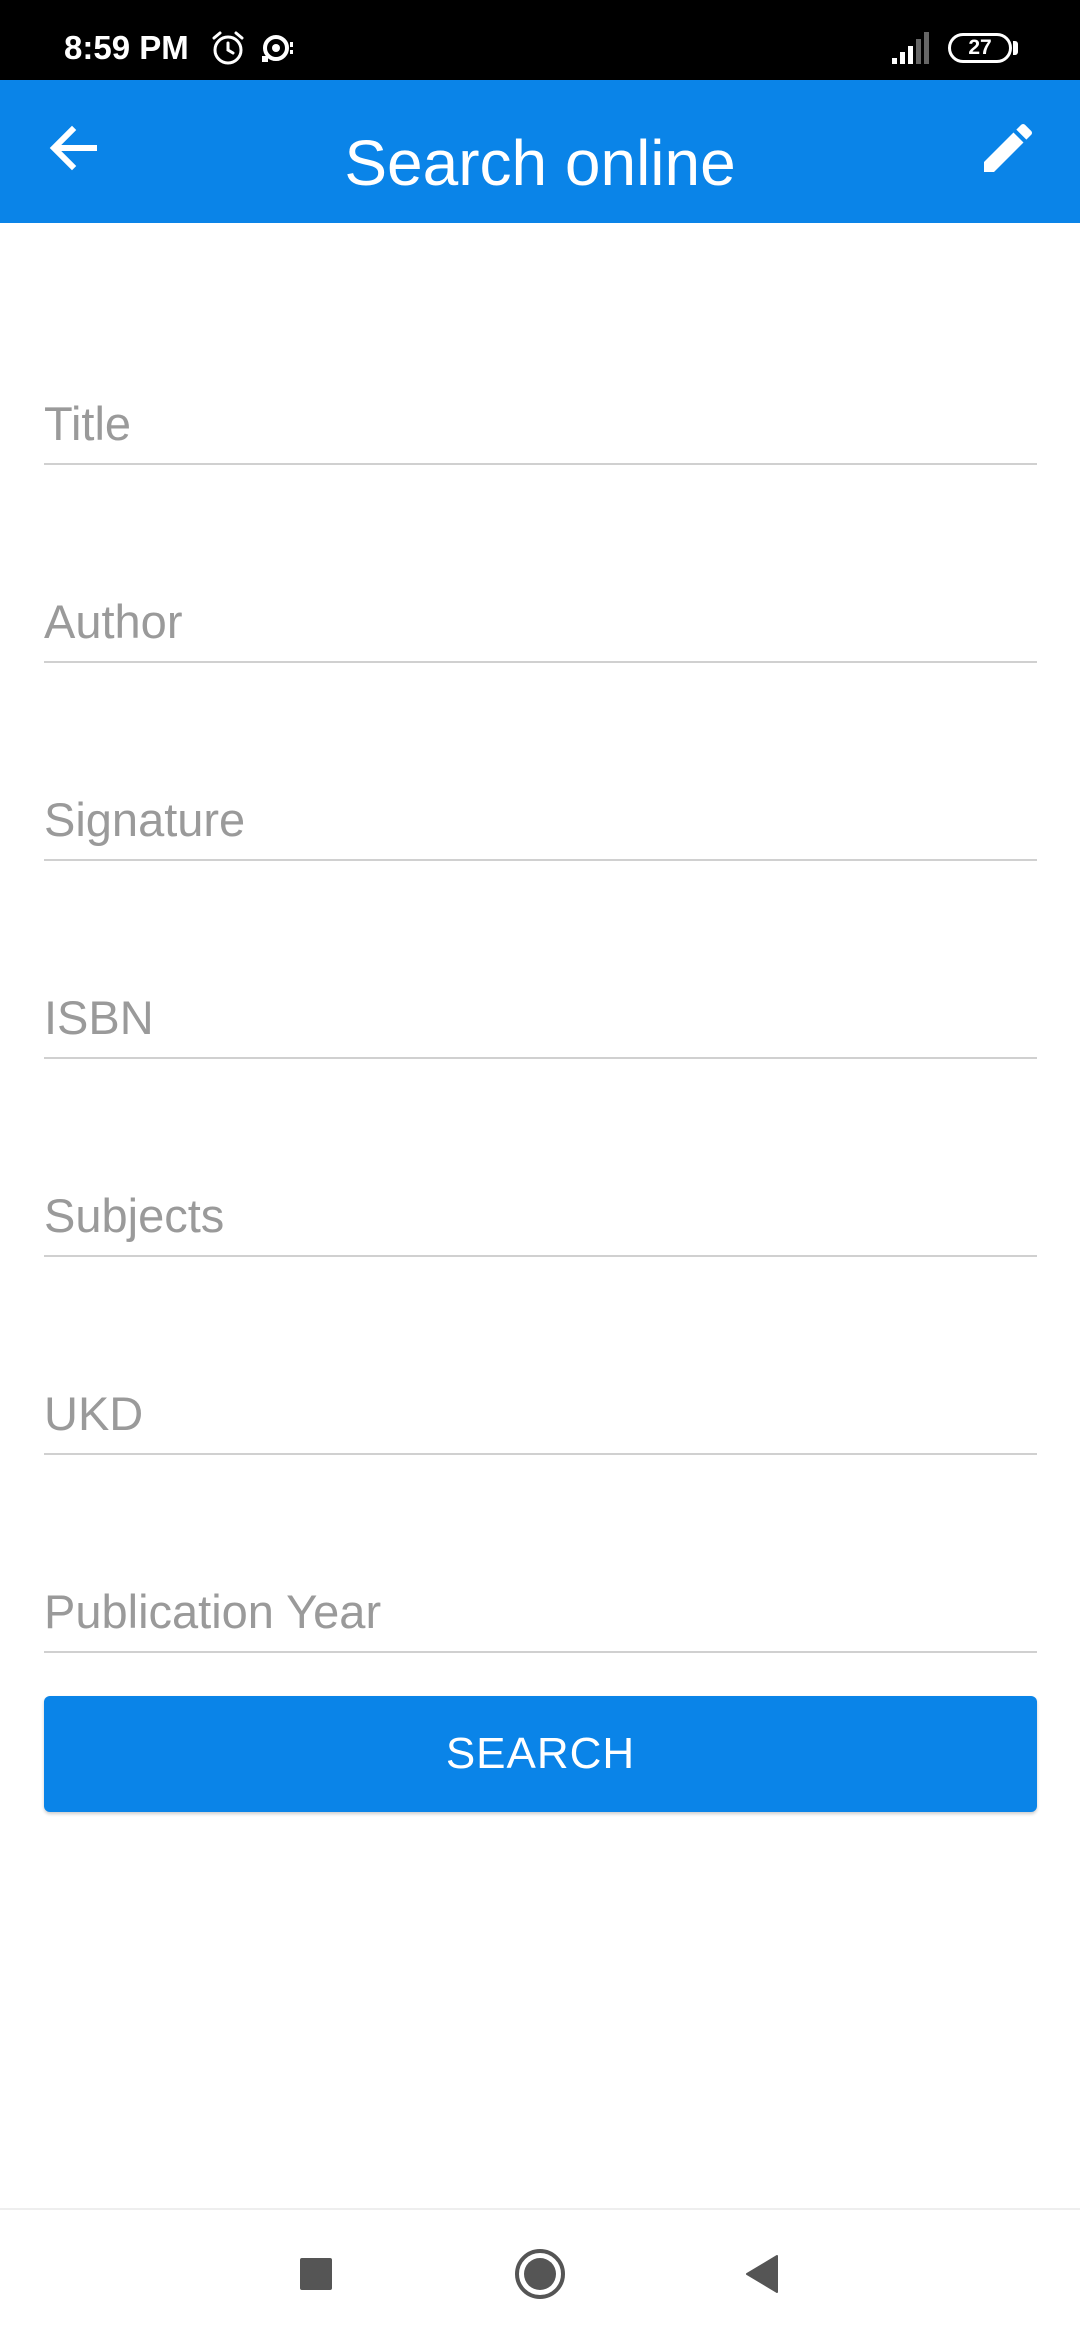 The height and width of the screenshot is (2340, 1080). I want to click on pencil-icon, so click(1008, 150).